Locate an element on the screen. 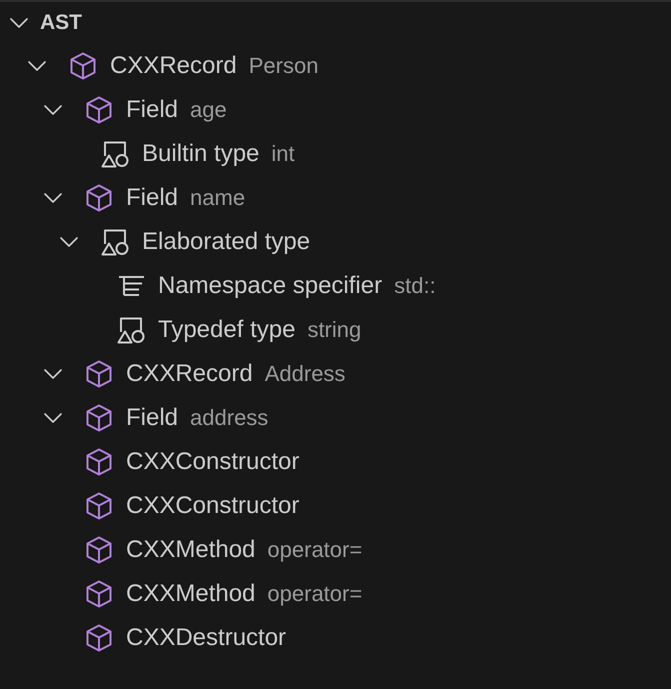  tree-item-label: Typedef type is located at coordinates (227, 330).